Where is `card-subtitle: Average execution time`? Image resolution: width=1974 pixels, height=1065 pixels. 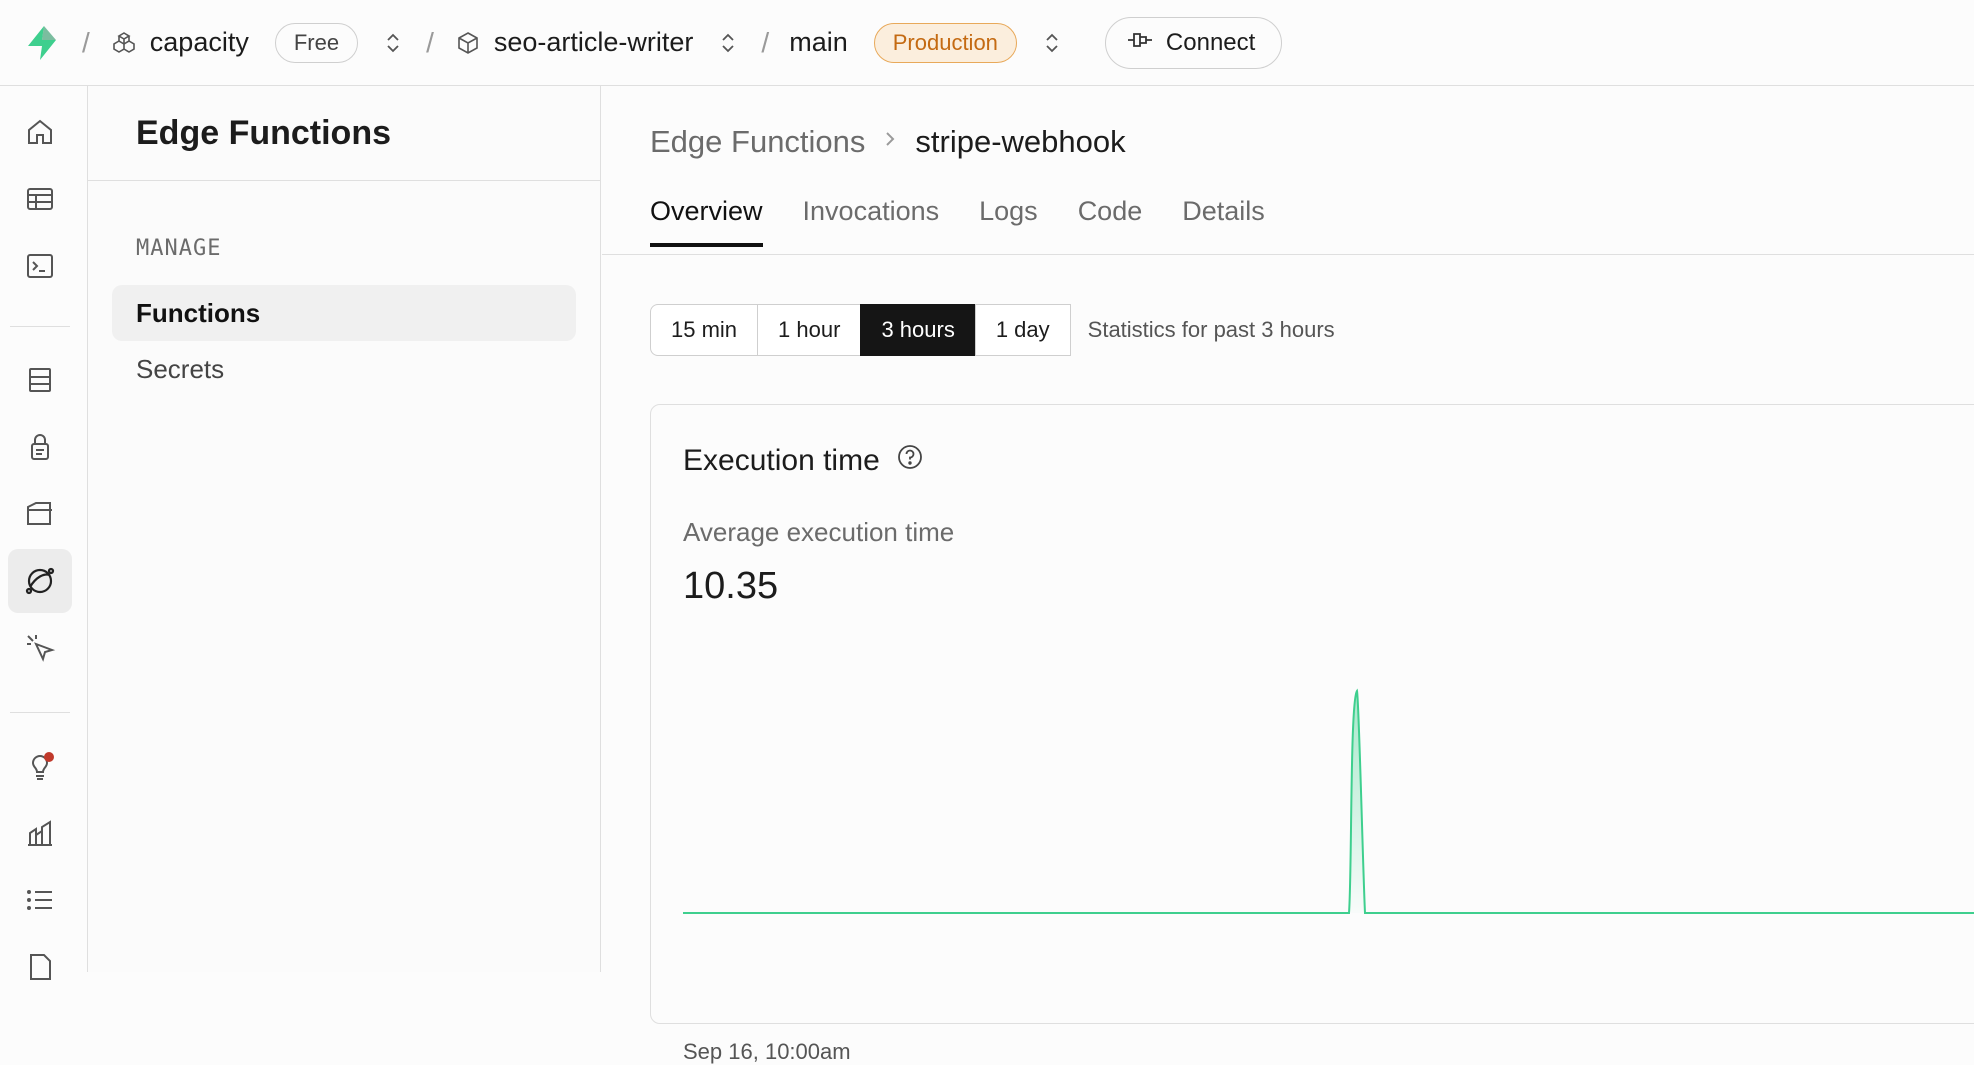 card-subtitle: Average execution time is located at coordinates (819, 532).